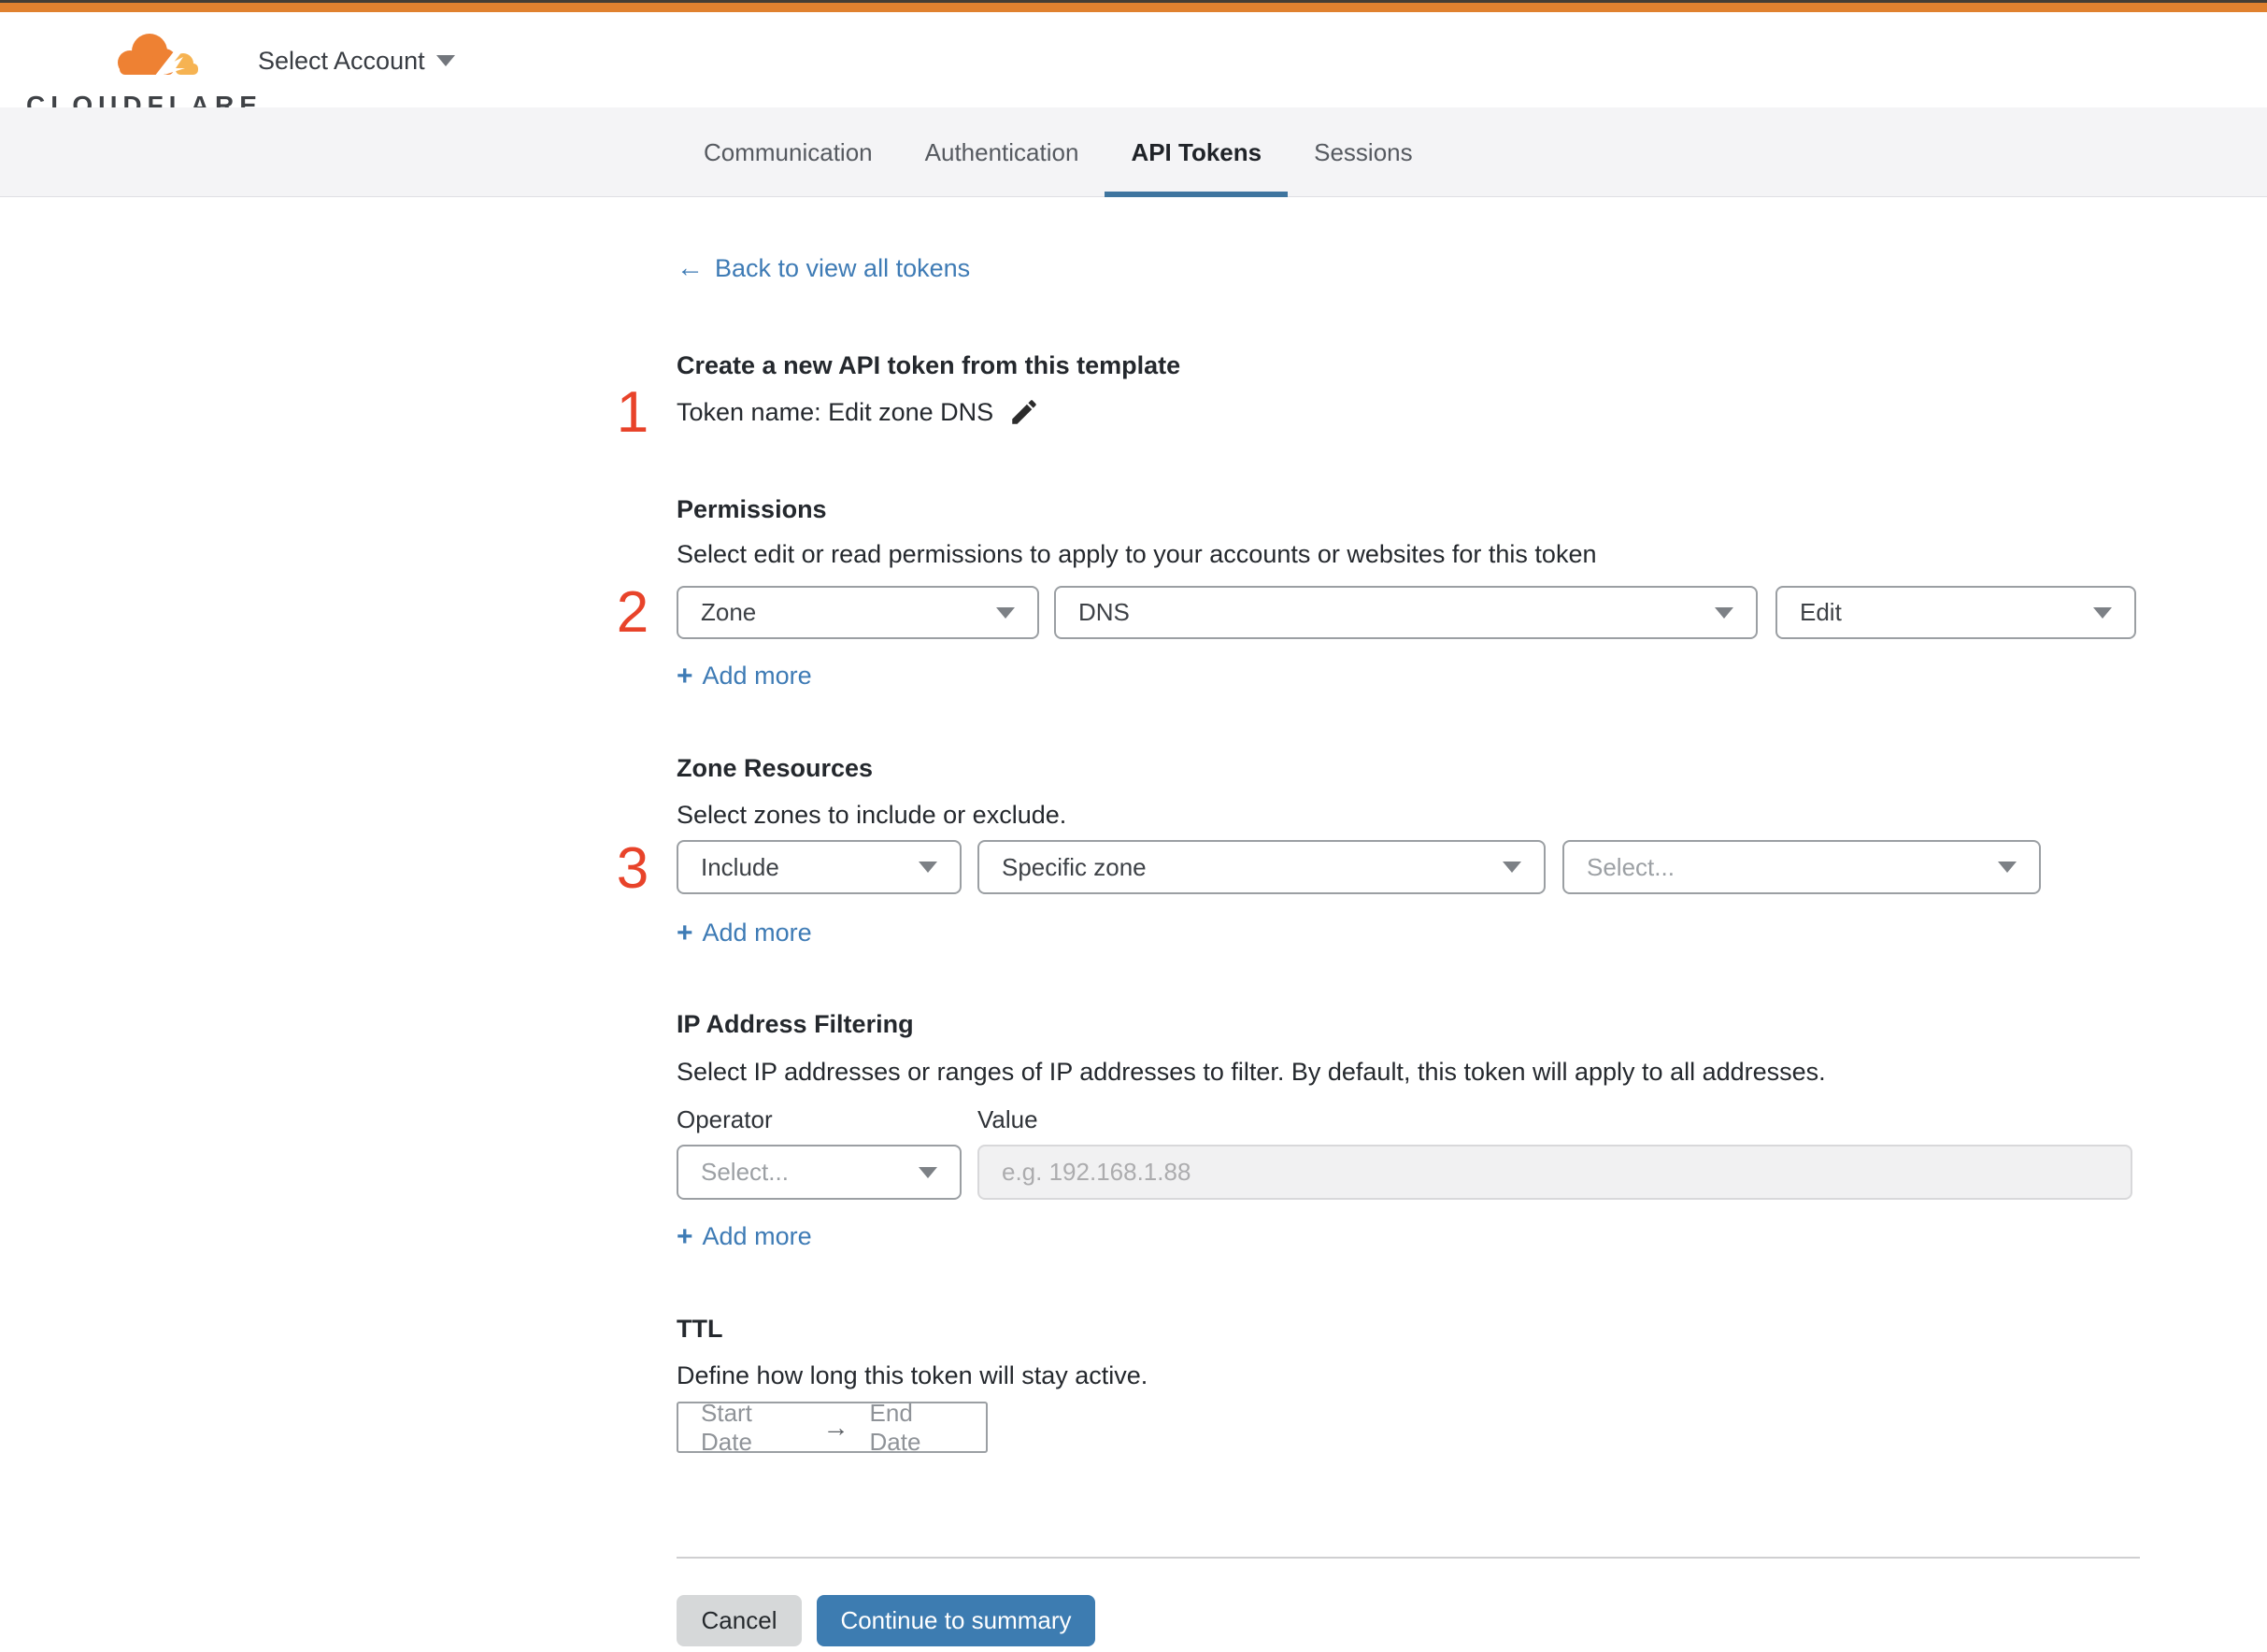  What do you see at coordinates (820, 867) in the screenshot?
I see `zone-mode-select: Include` at bounding box center [820, 867].